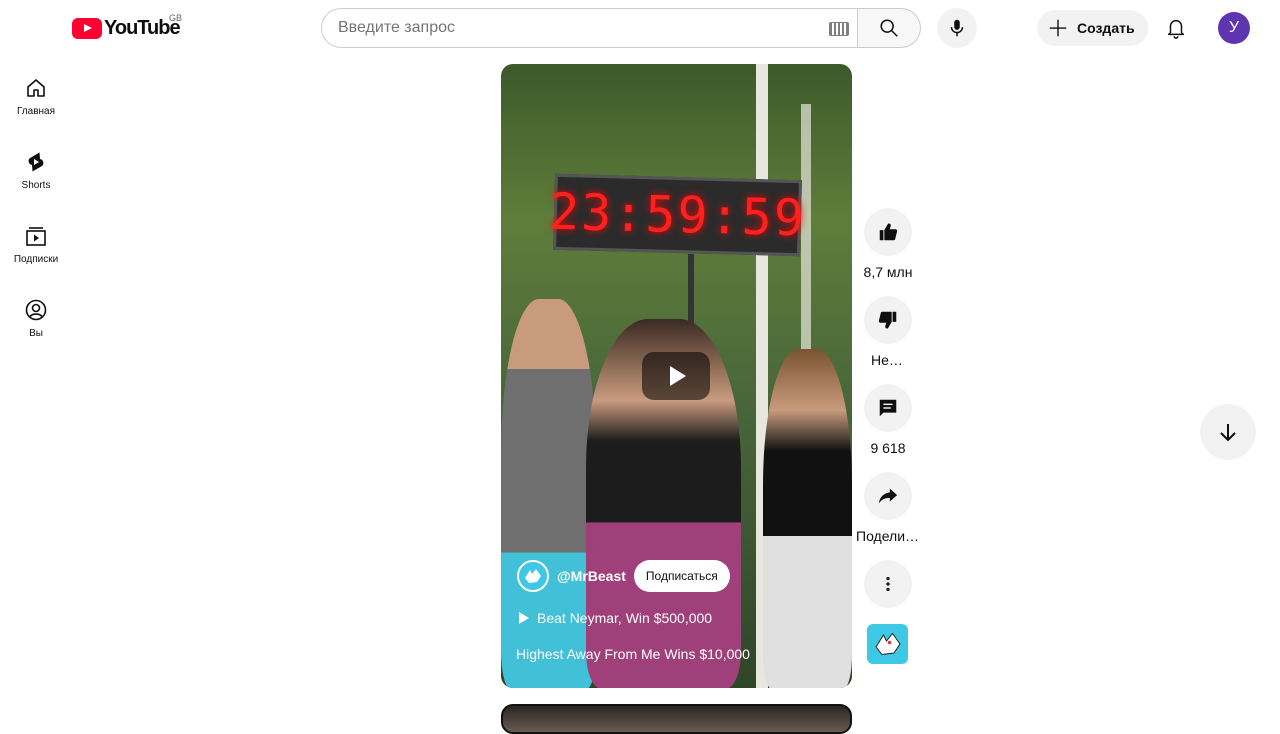  I want to click on notifications-button, so click(1176, 28).